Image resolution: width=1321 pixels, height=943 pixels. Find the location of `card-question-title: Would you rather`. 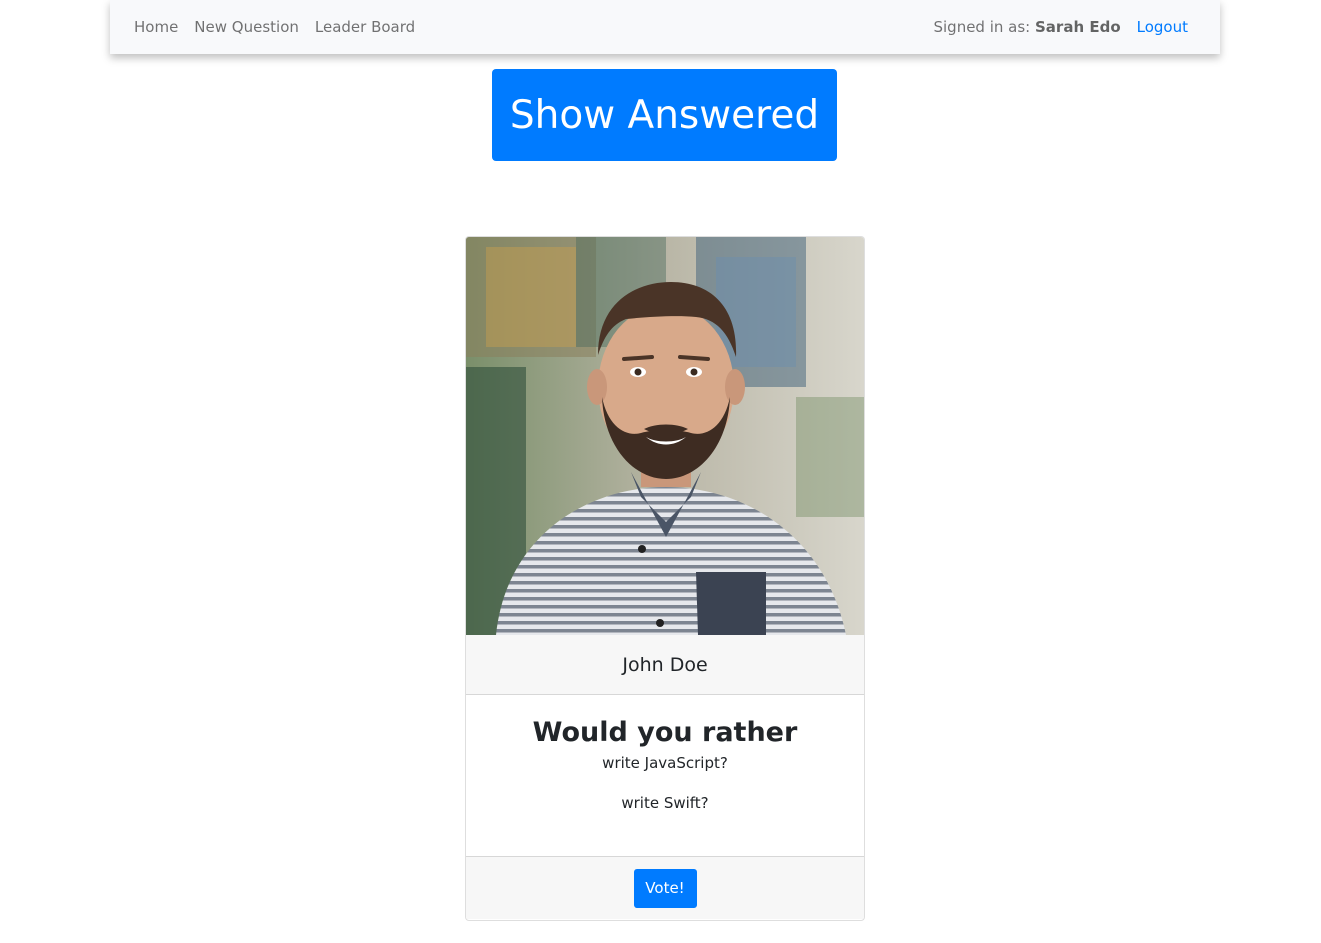

card-question-title: Would you rather is located at coordinates (665, 732).